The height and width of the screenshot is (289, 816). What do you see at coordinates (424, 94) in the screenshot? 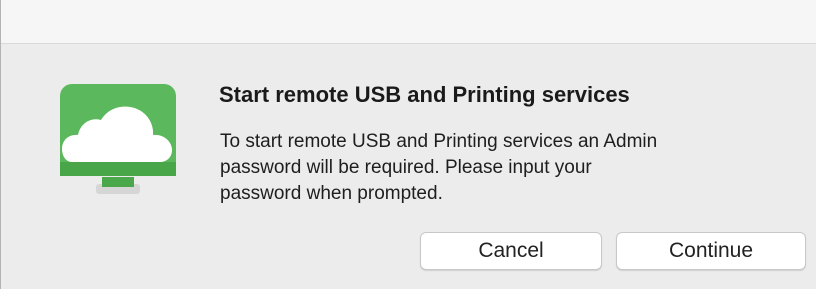
I see `dialog-title: Start remote USB and Printing services` at bounding box center [424, 94].